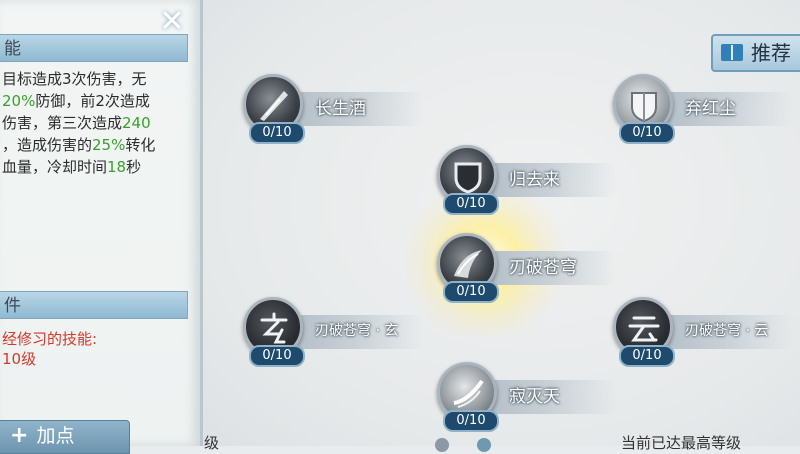 The image size is (800, 454). I want to click on highlight-value: 240, so click(136, 123).